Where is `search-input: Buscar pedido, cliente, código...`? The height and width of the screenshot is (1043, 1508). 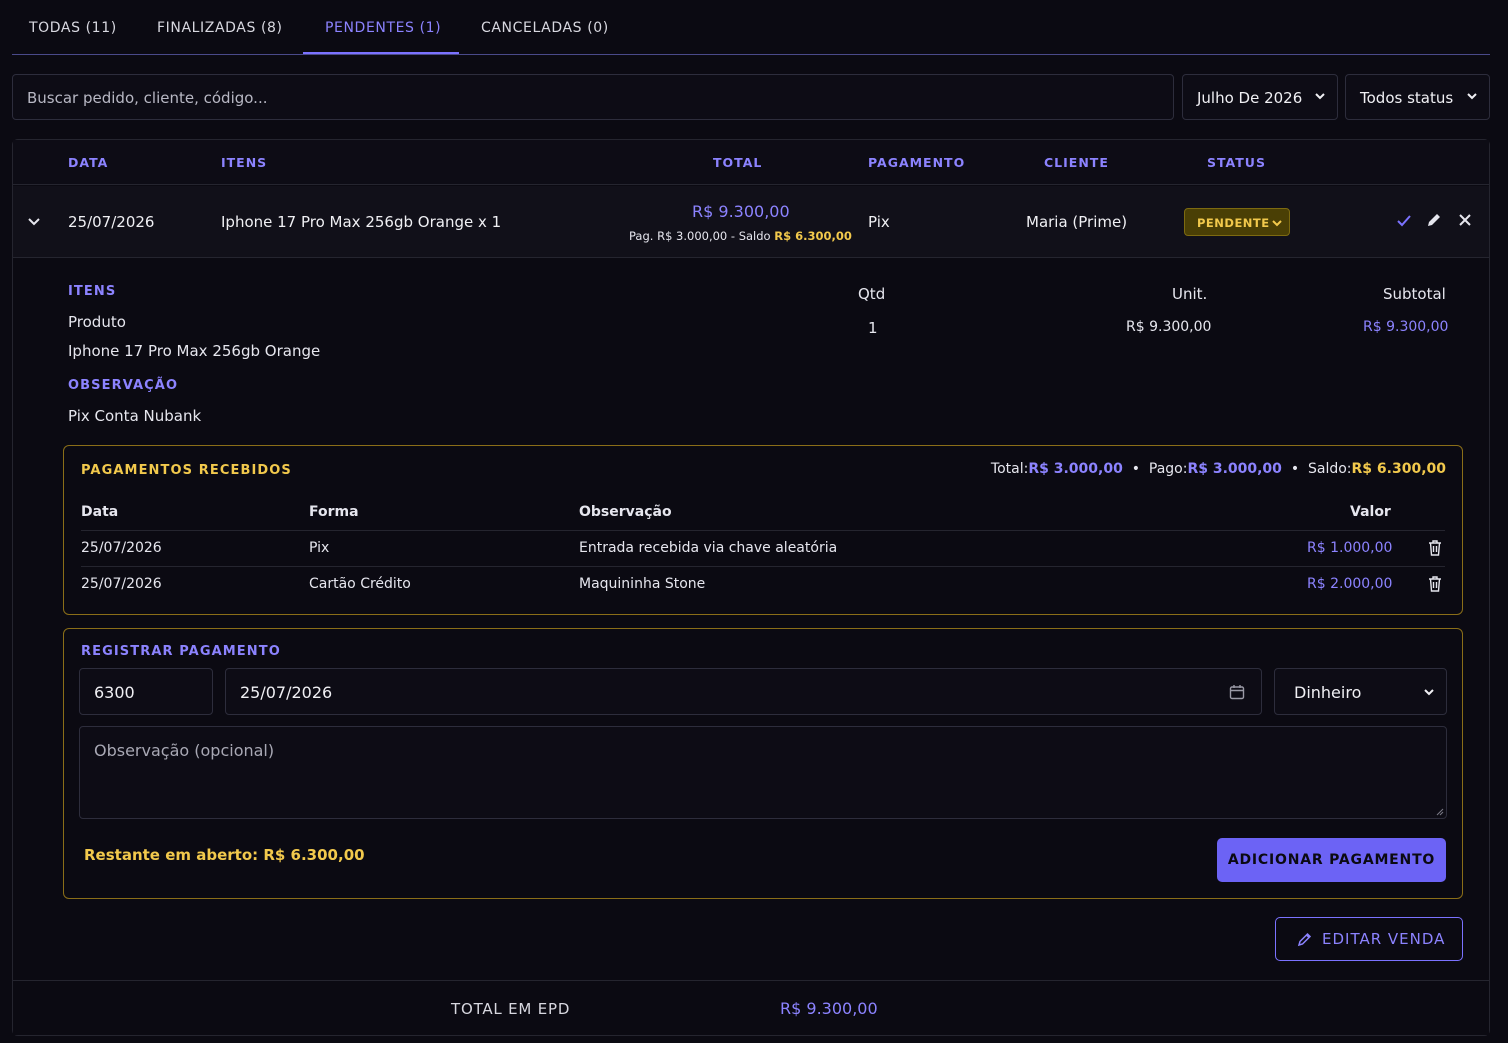 search-input: Buscar pedido, cliente, código... is located at coordinates (593, 97).